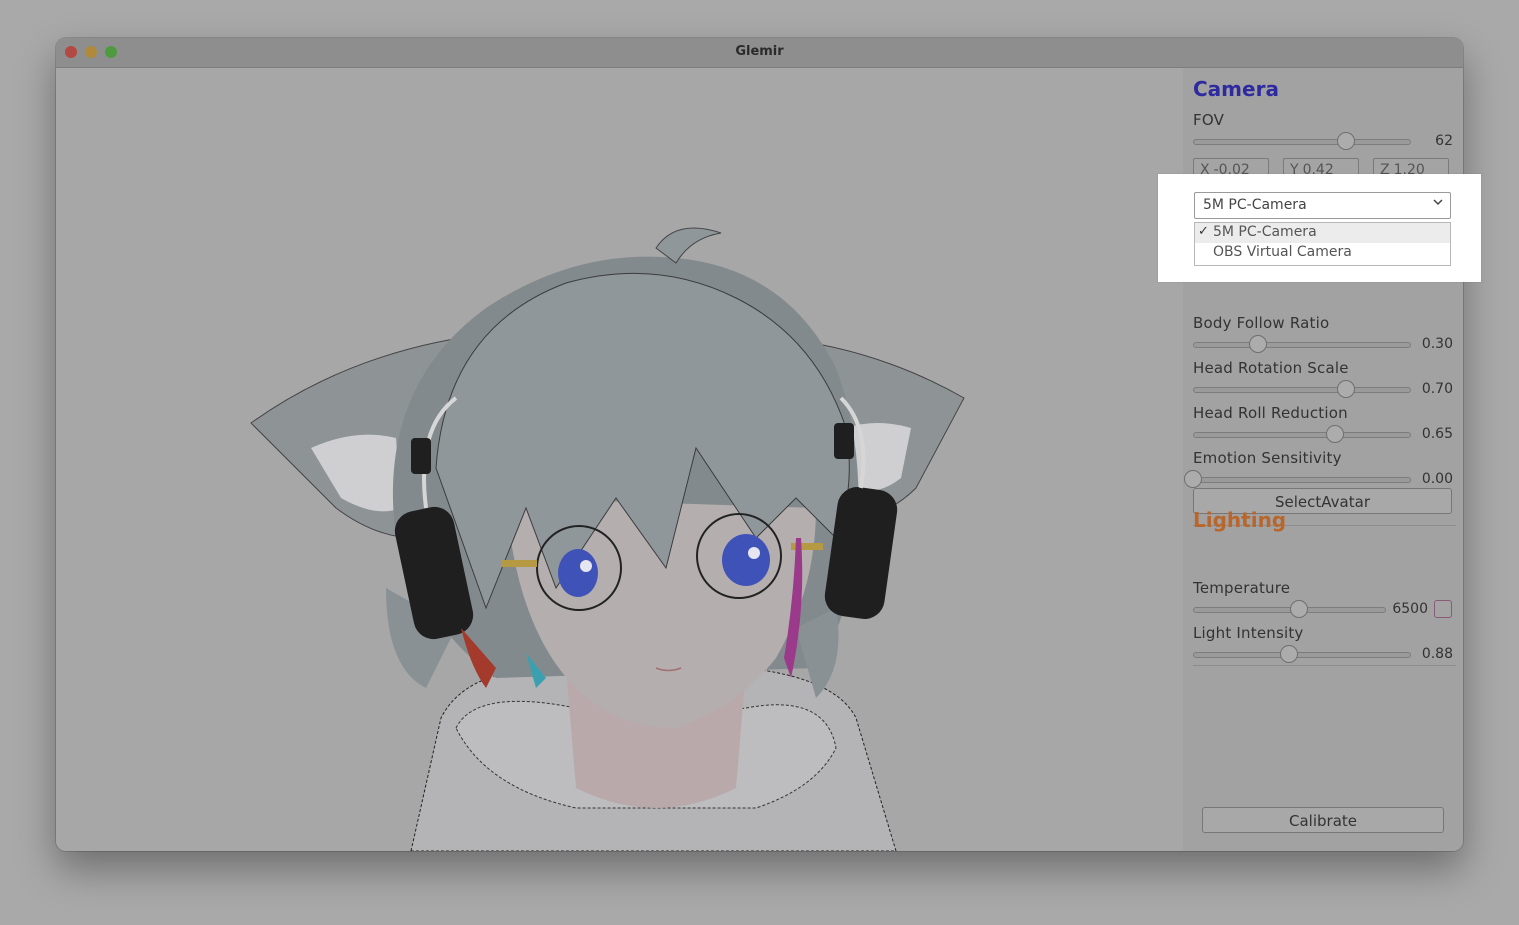 The height and width of the screenshot is (925, 1519). What do you see at coordinates (1271, 368) in the screenshot?
I see `head-rotation-scale-label: Head Rotation Scale` at bounding box center [1271, 368].